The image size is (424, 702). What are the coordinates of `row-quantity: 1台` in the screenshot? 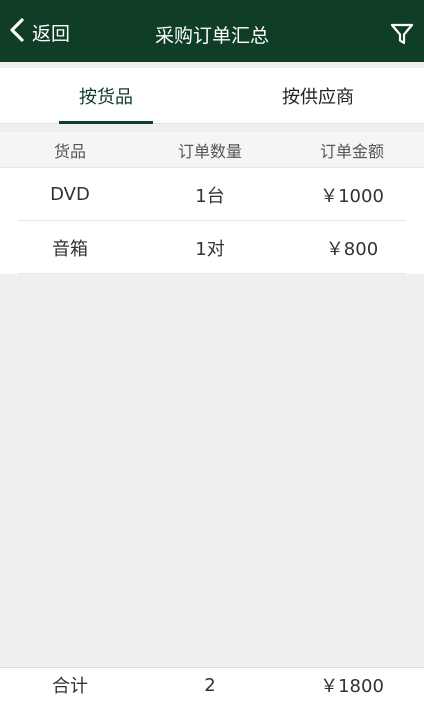 It's located at (210, 196).